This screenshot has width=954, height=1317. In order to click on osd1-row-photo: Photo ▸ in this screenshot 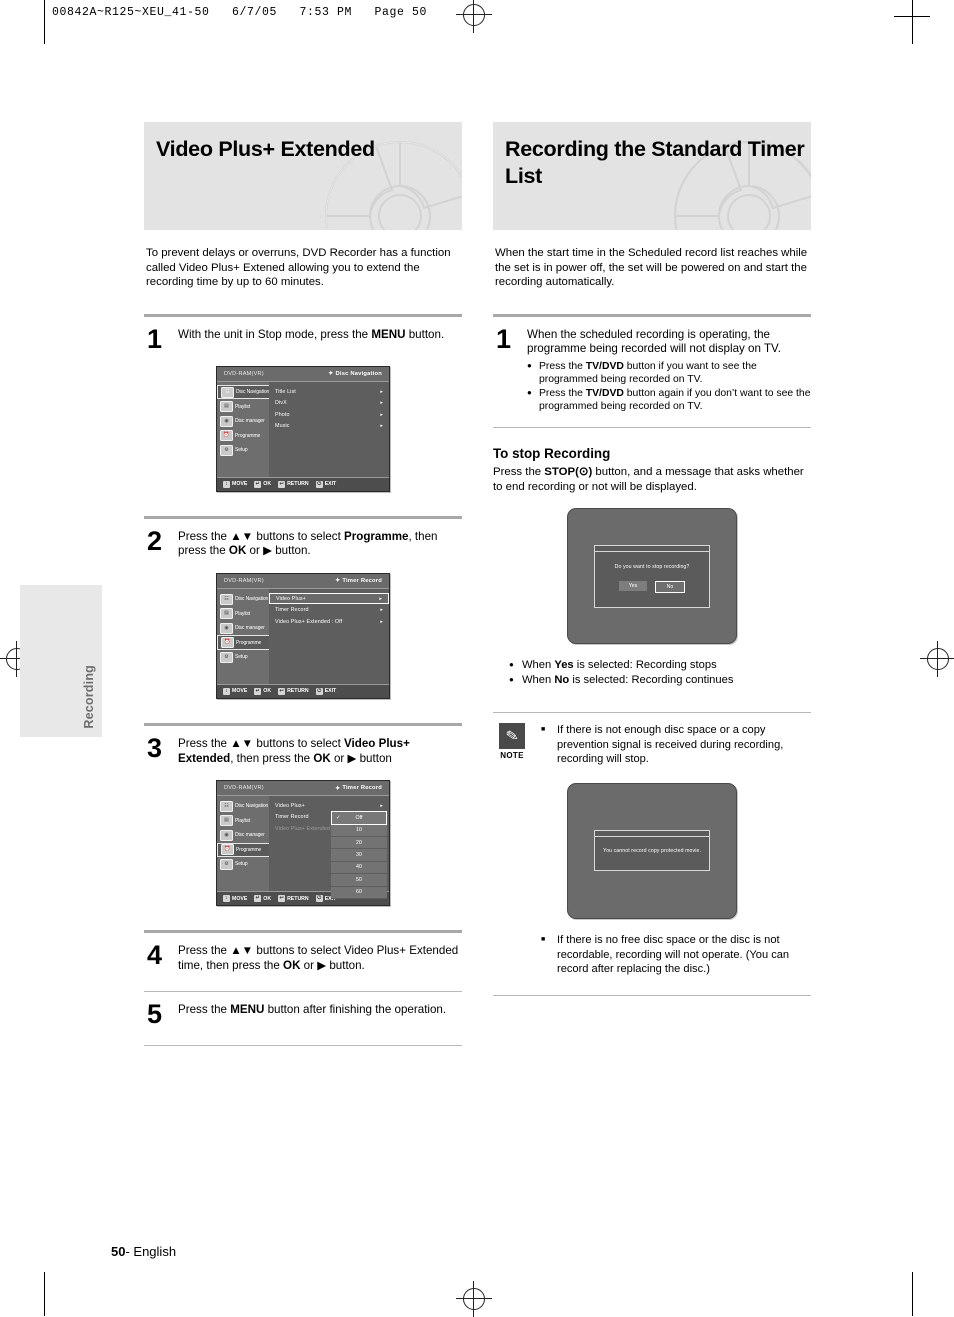, I will do `click(329, 415)`.